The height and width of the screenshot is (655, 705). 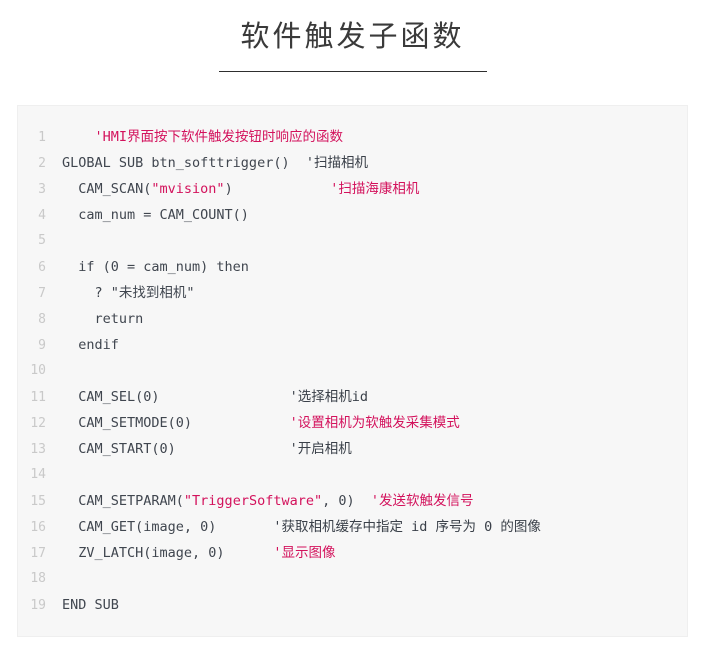 What do you see at coordinates (38, 423) in the screenshot?
I see `line-number: 12` at bounding box center [38, 423].